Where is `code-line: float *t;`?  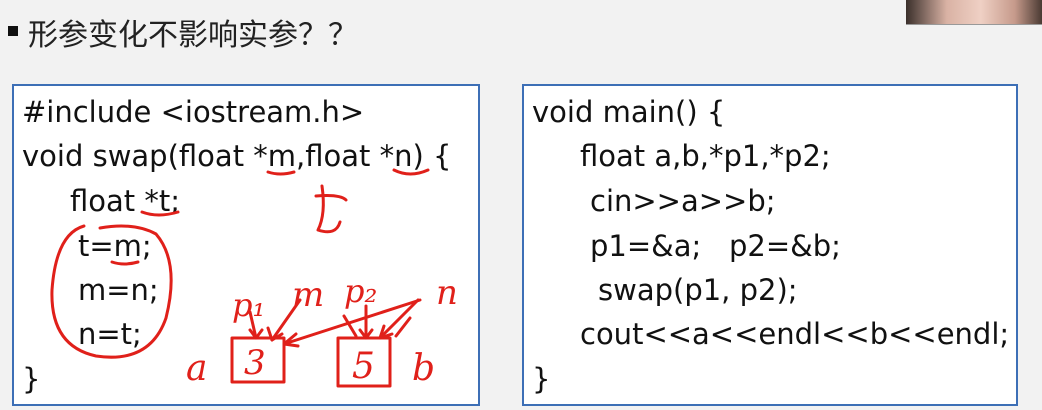 code-line: float *t; is located at coordinates (125, 201).